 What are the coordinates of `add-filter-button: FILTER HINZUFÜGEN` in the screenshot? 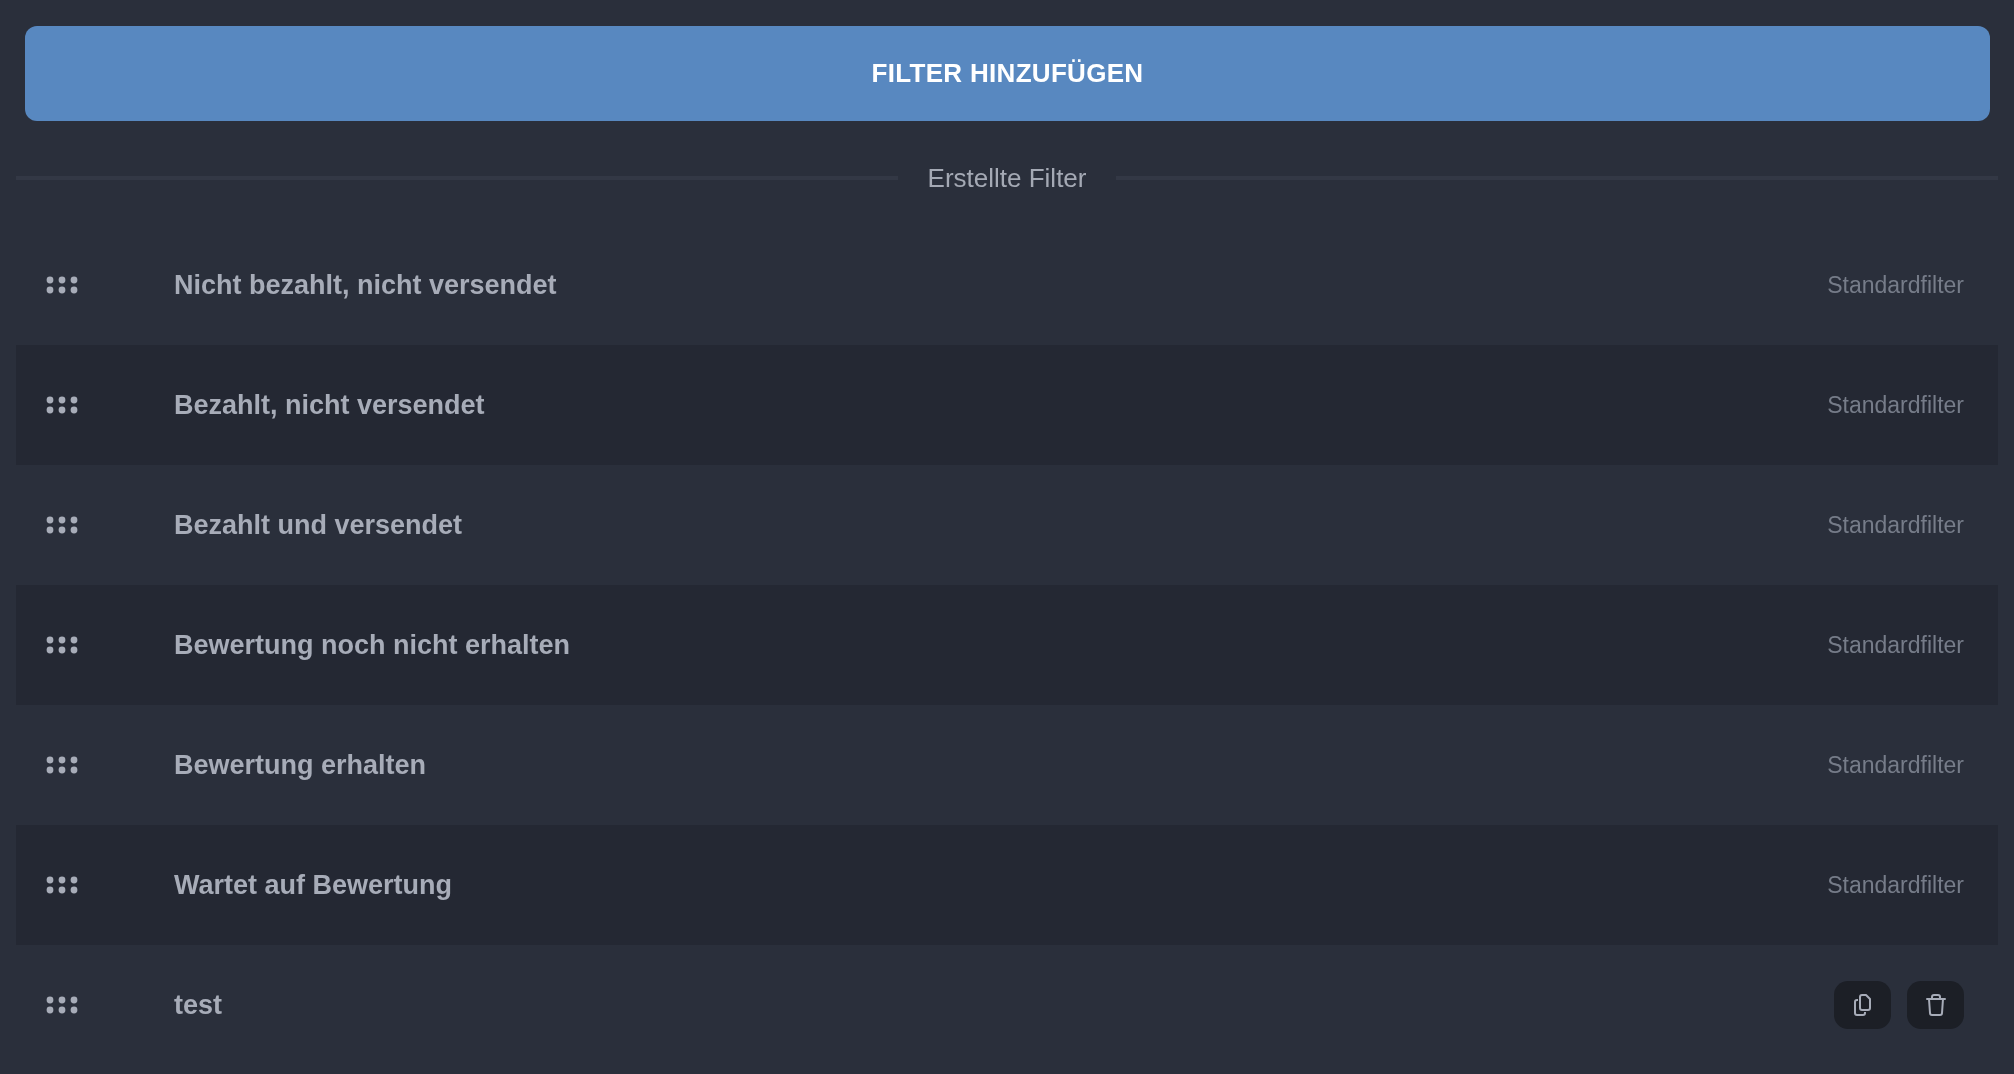 It's located at (1007, 73).